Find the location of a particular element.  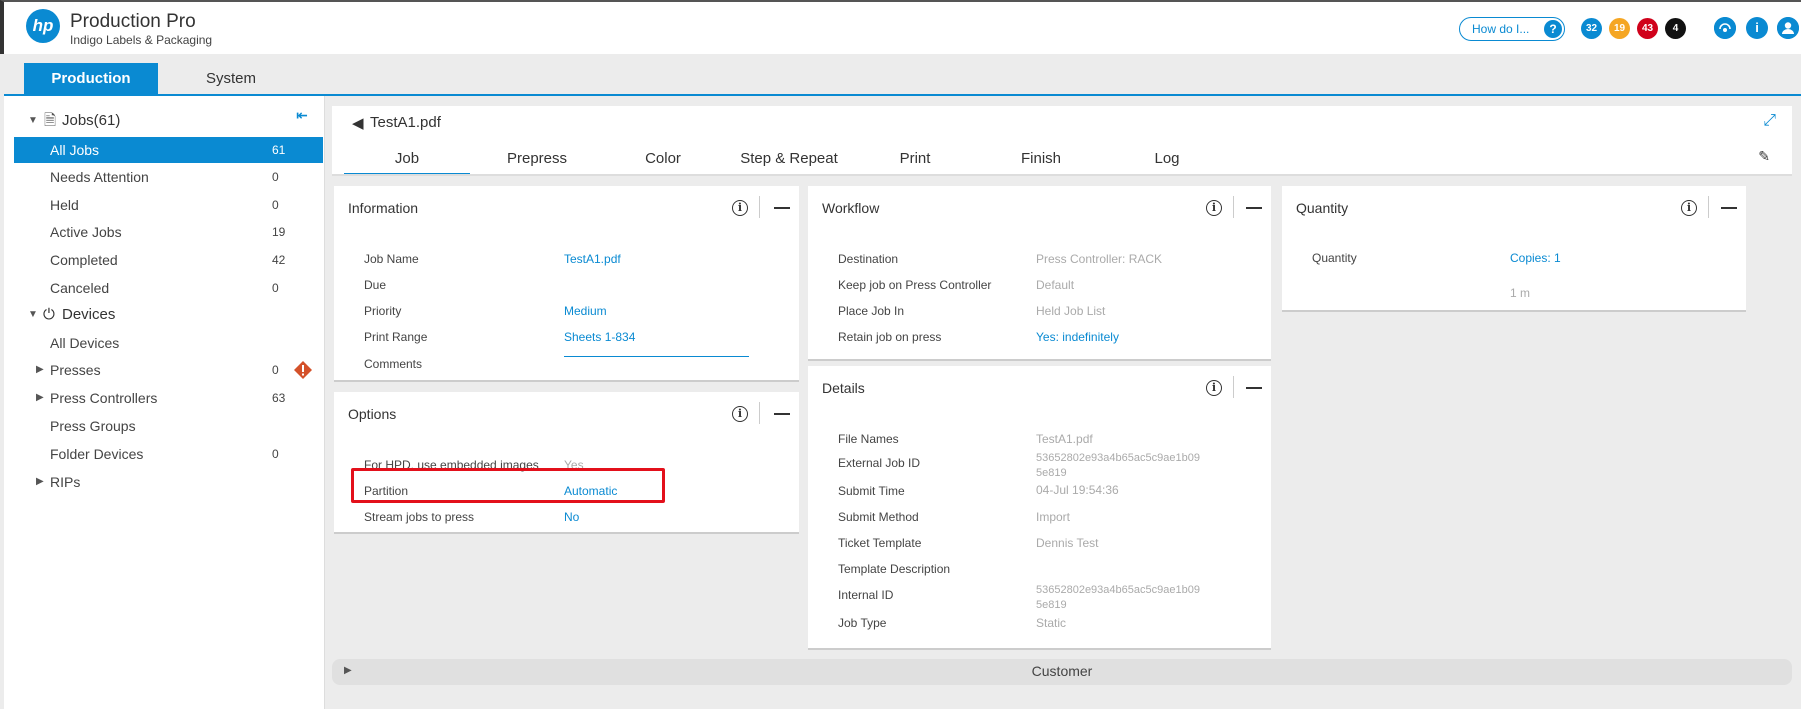

field-label: Retain job on press is located at coordinates (890, 337).